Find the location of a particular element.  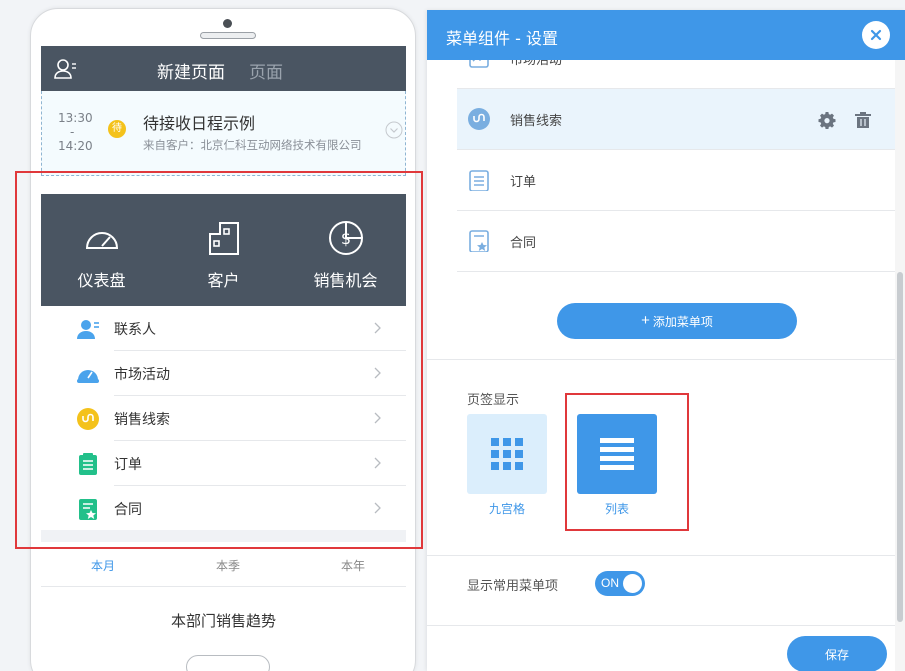

tab-quarter: 本季 is located at coordinates (228, 565).